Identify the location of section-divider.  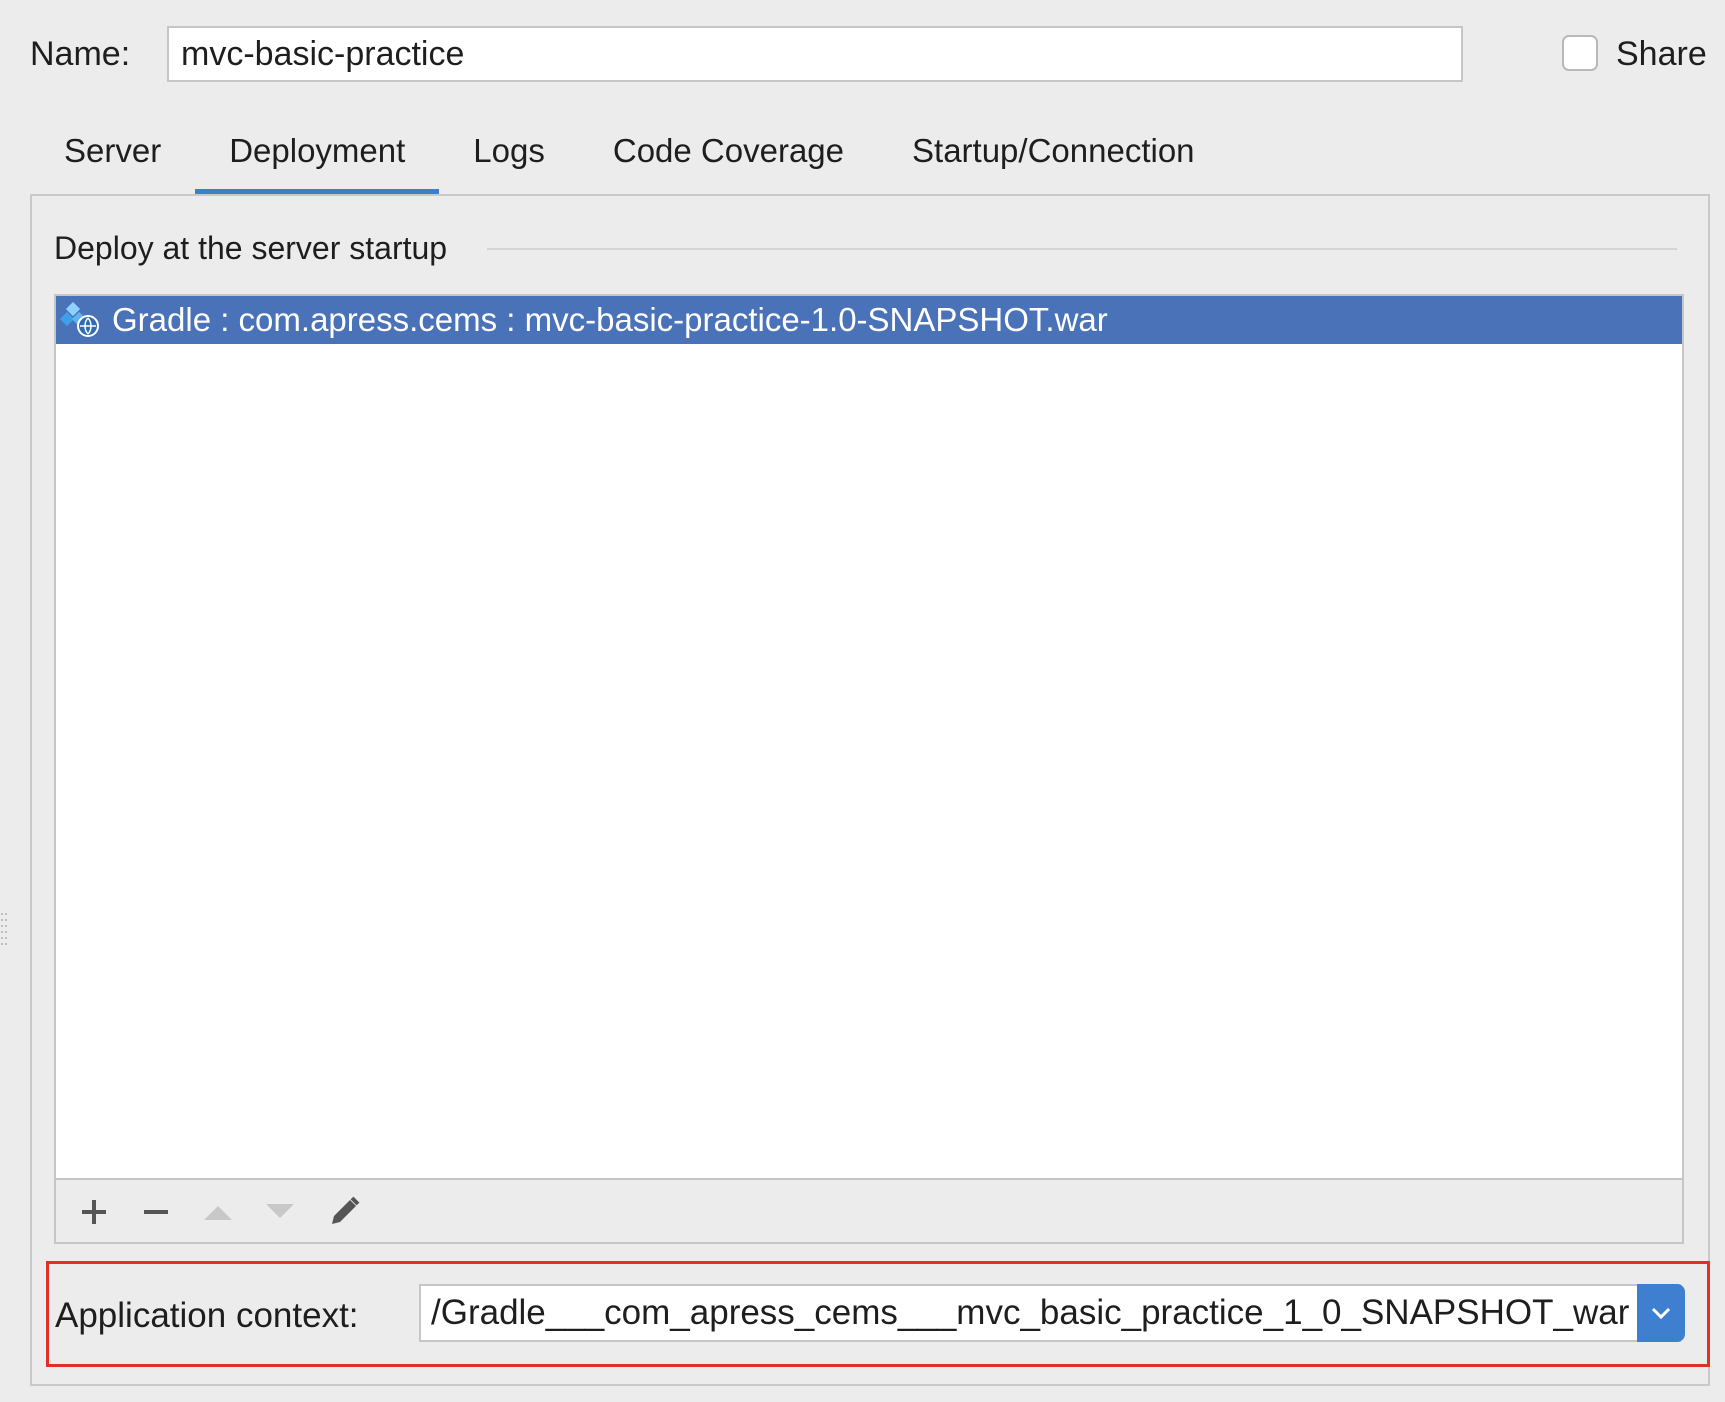
(1082, 249).